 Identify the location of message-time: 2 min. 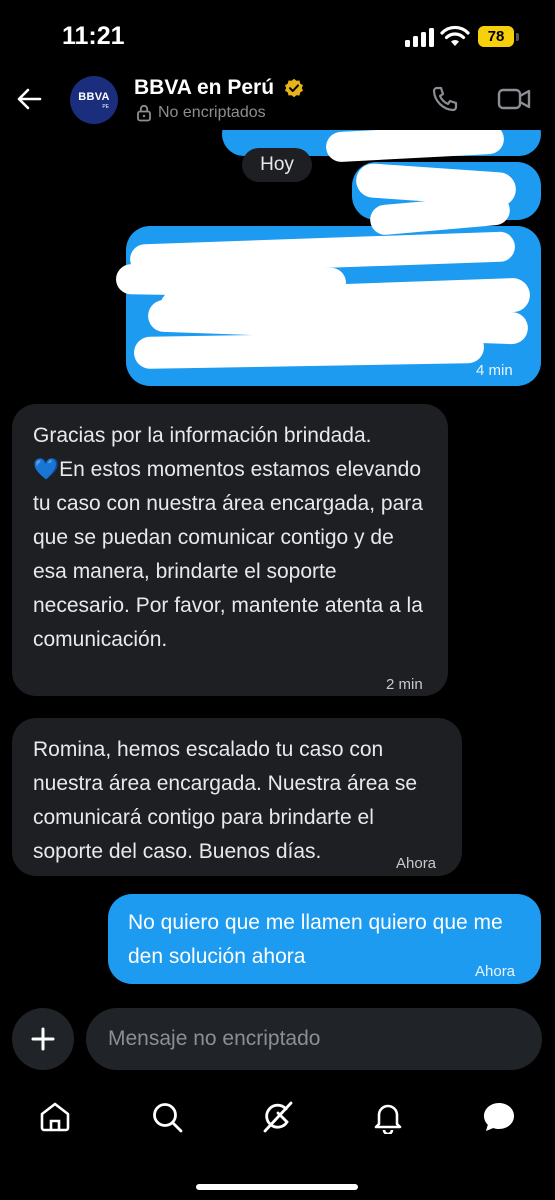
(404, 684).